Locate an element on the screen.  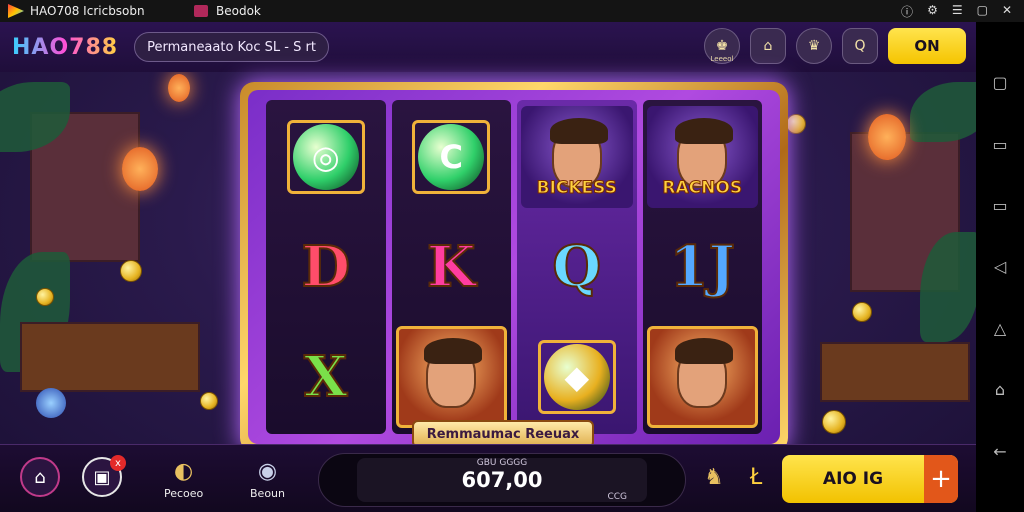
gem-icon: C is located at coordinates (451, 157).